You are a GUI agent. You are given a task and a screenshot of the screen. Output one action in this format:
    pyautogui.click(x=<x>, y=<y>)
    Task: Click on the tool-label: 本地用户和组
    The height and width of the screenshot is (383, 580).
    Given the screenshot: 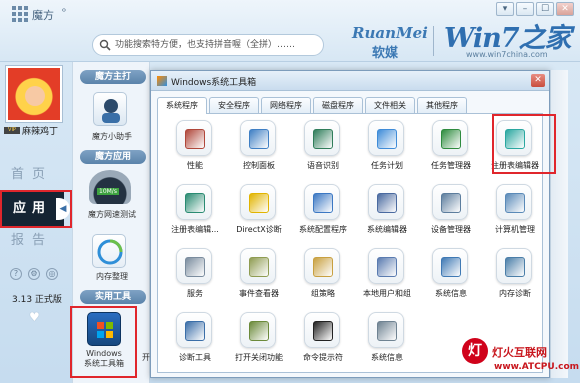 What is the action you would take?
    pyautogui.click(x=387, y=293)
    